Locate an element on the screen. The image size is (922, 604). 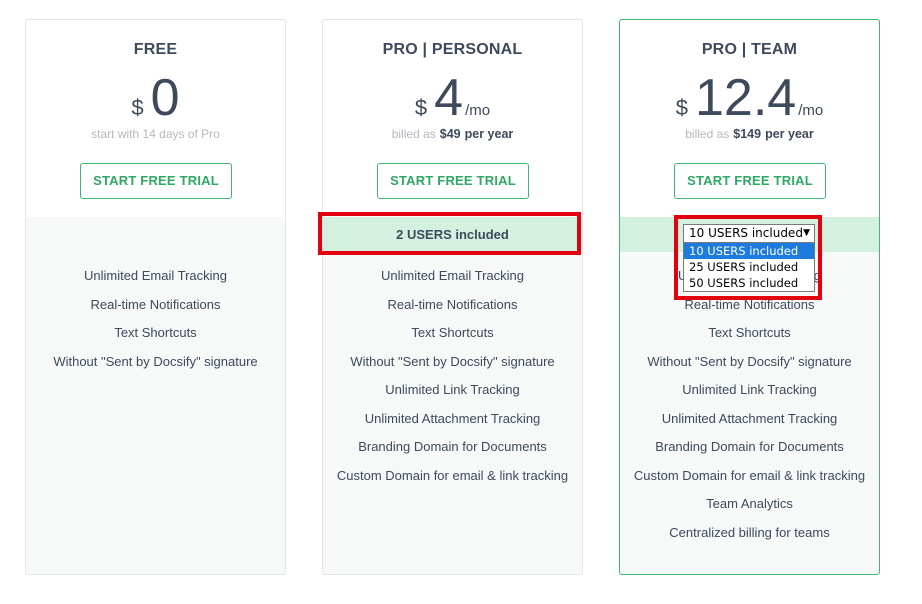
price-amount: 0 is located at coordinates (165, 98).